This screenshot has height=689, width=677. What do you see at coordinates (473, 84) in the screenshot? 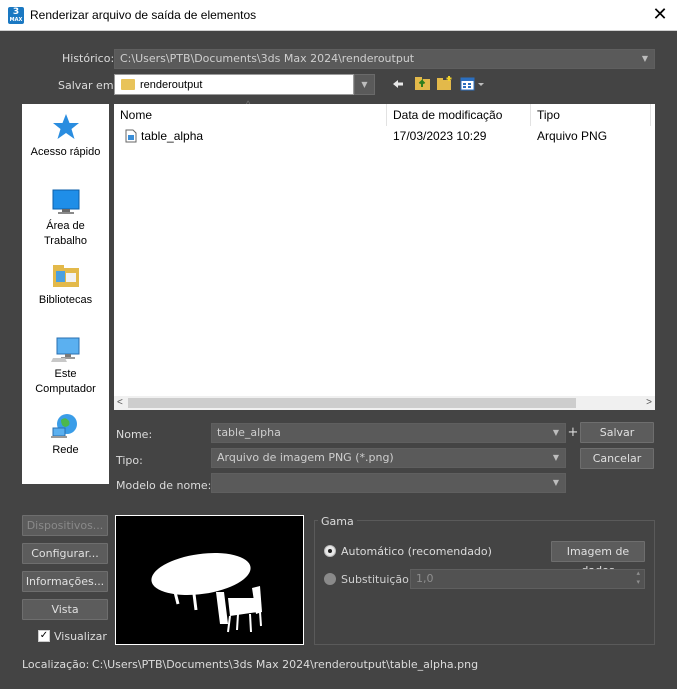
I see `view-menu-icon` at bounding box center [473, 84].